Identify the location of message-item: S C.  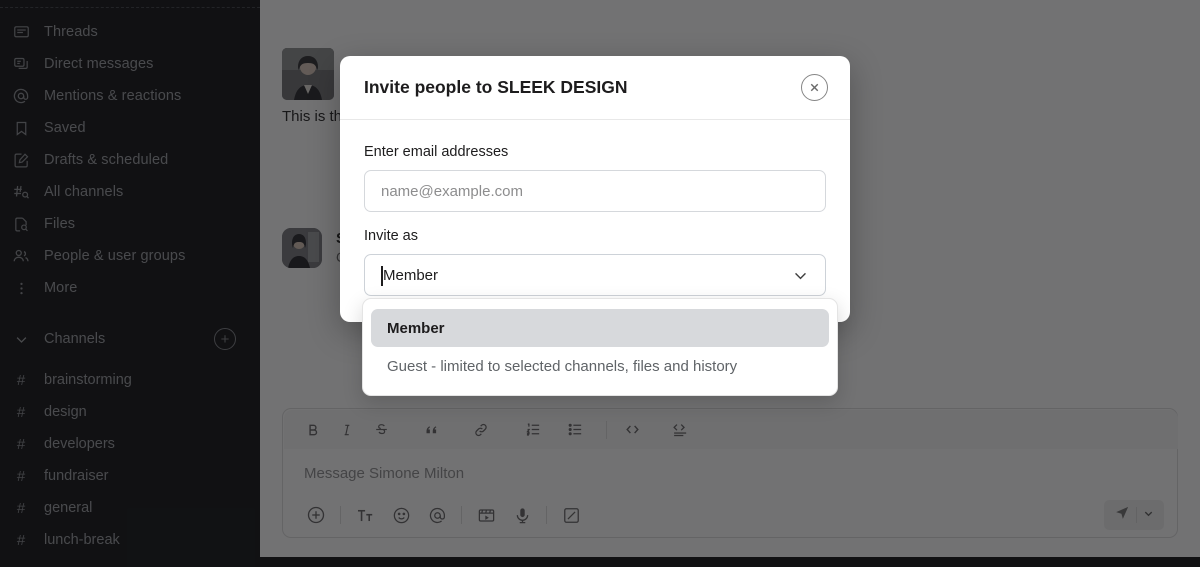
(314, 248).